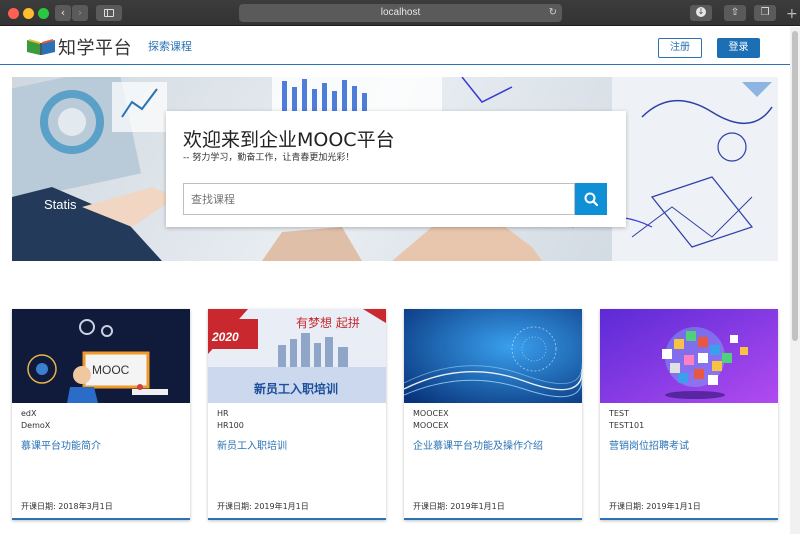 The image size is (800, 534). What do you see at coordinates (738, 48) in the screenshot?
I see `login-button: 登录` at bounding box center [738, 48].